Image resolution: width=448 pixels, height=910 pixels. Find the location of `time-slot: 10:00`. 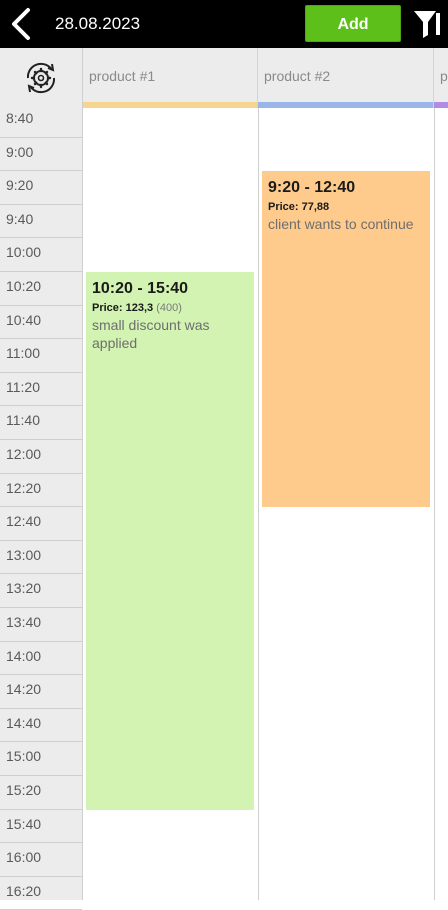

time-slot: 10:00 is located at coordinates (41, 255).